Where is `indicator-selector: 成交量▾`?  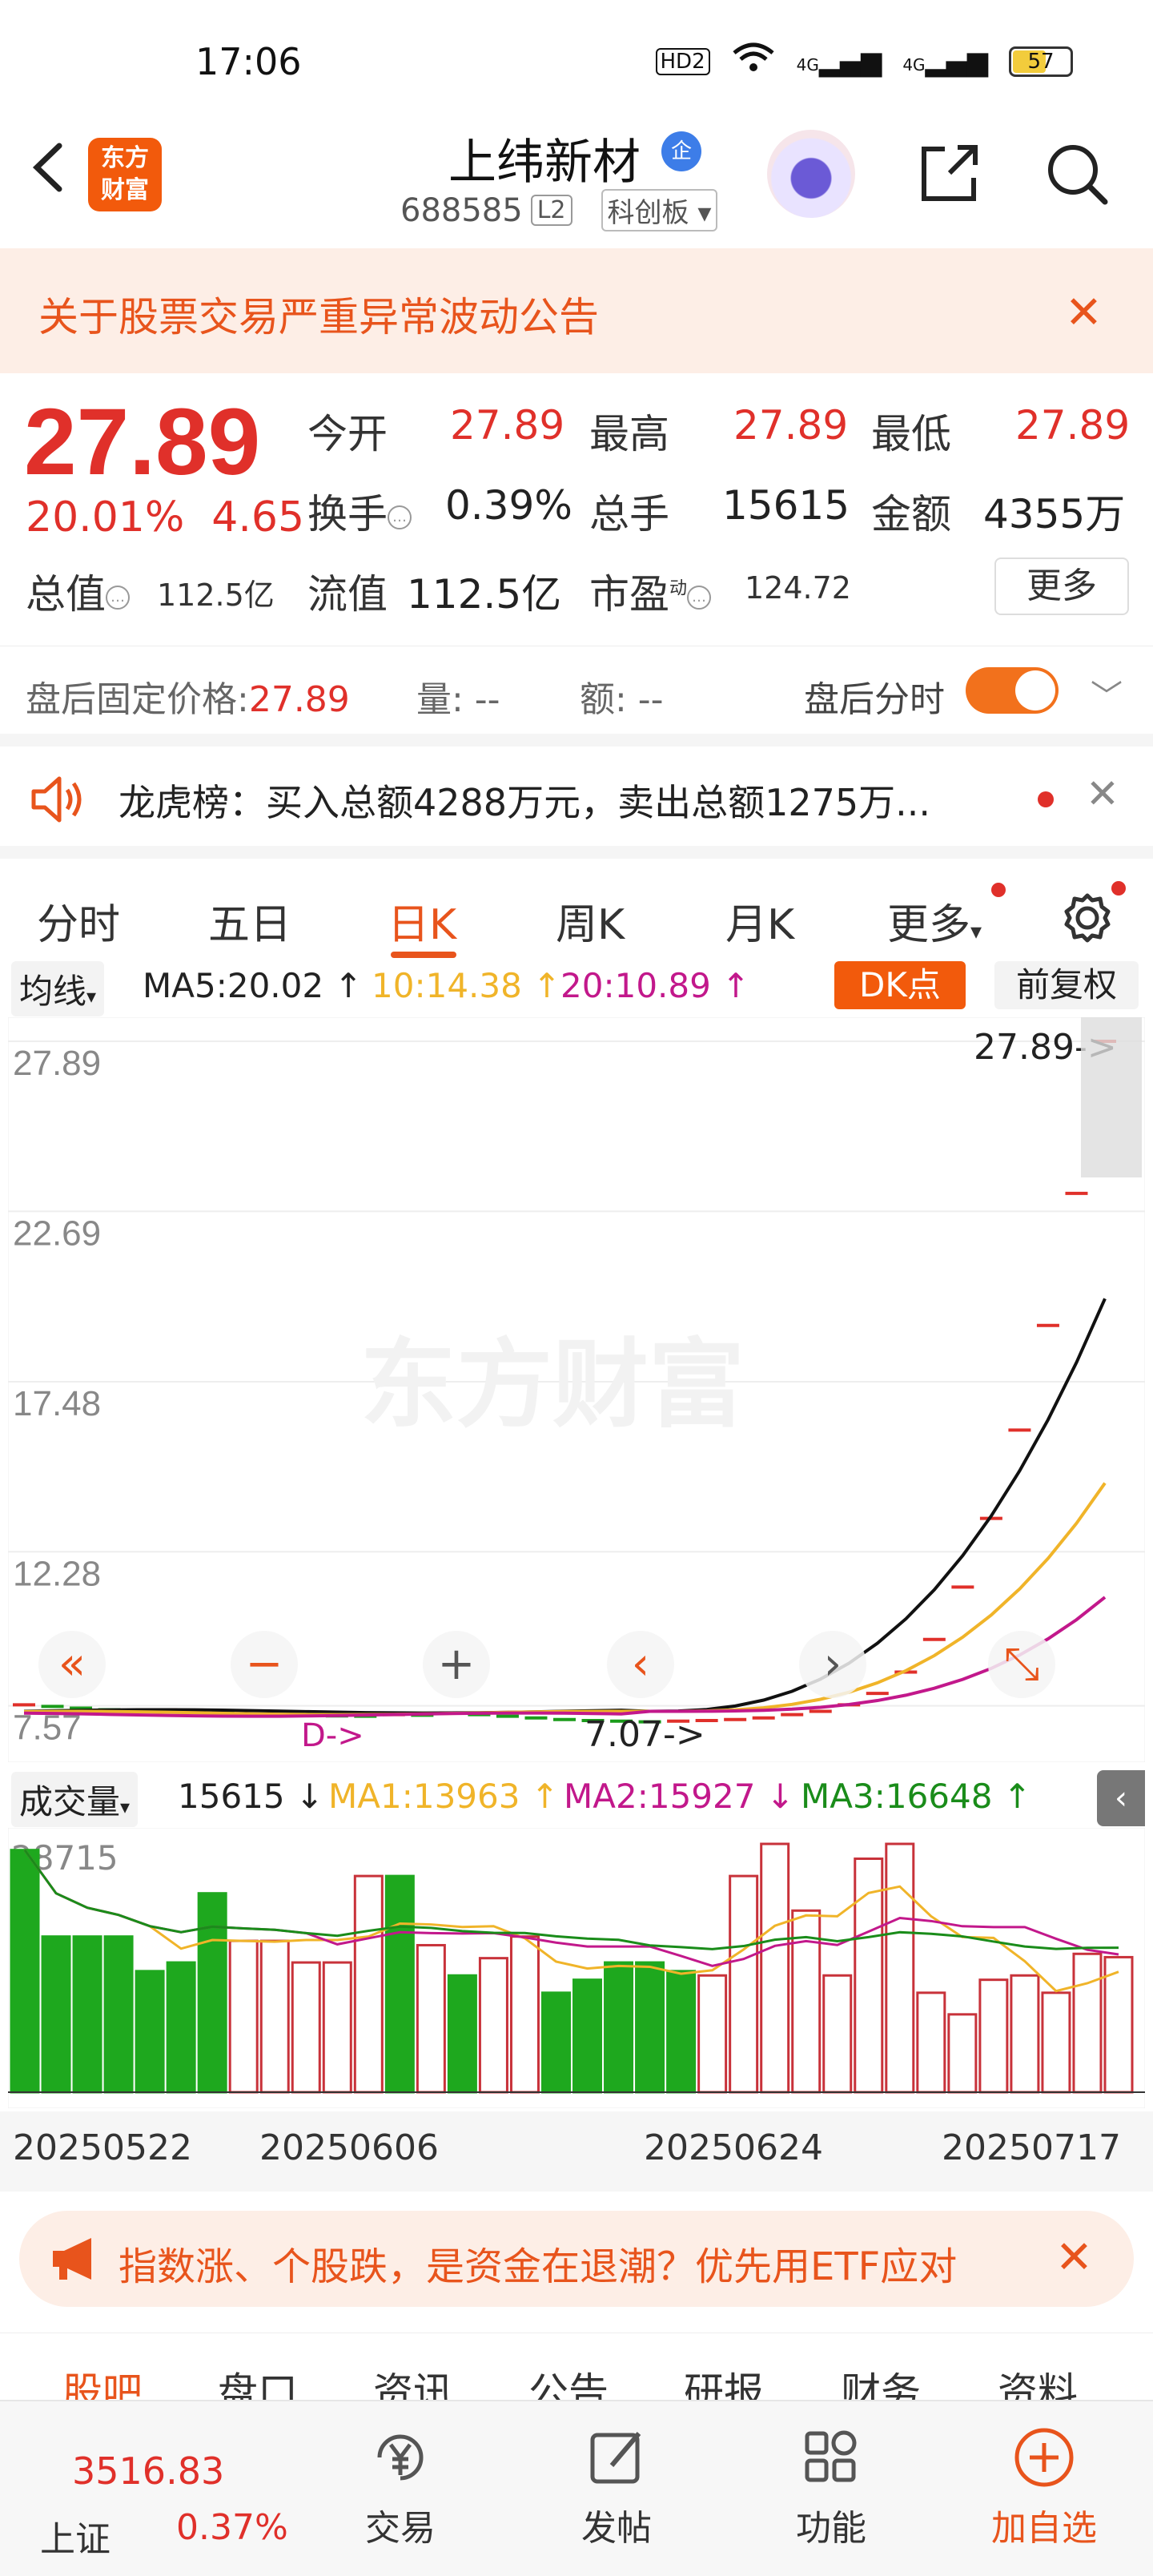
indicator-selector: 成交量▾ is located at coordinates (75, 1800).